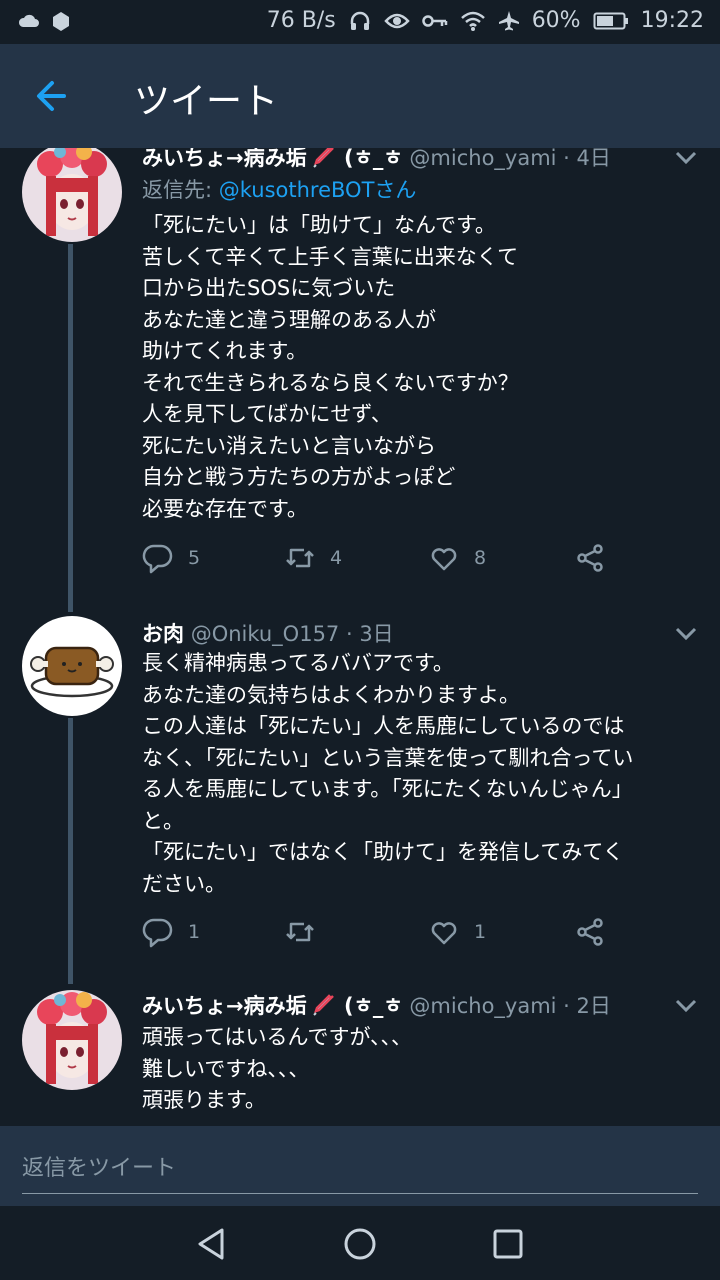 The height and width of the screenshot is (1280, 720). What do you see at coordinates (292, 634) in the screenshot?
I see `author-handle: @Oniku_O157 · 3日` at bounding box center [292, 634].